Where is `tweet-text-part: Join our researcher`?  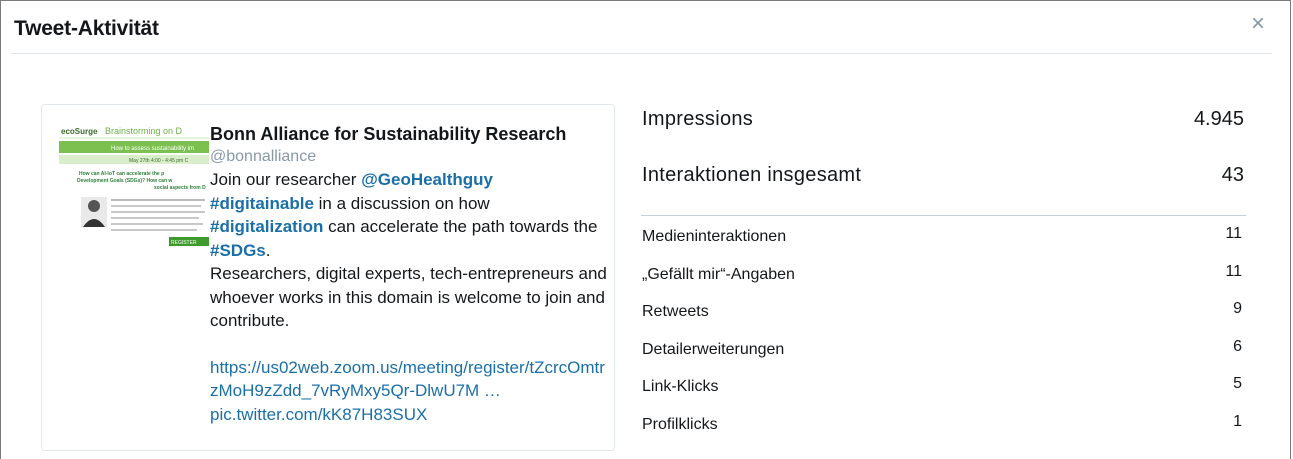 tweet-text-part: Join our researcher is located at coordinates (286, 179).